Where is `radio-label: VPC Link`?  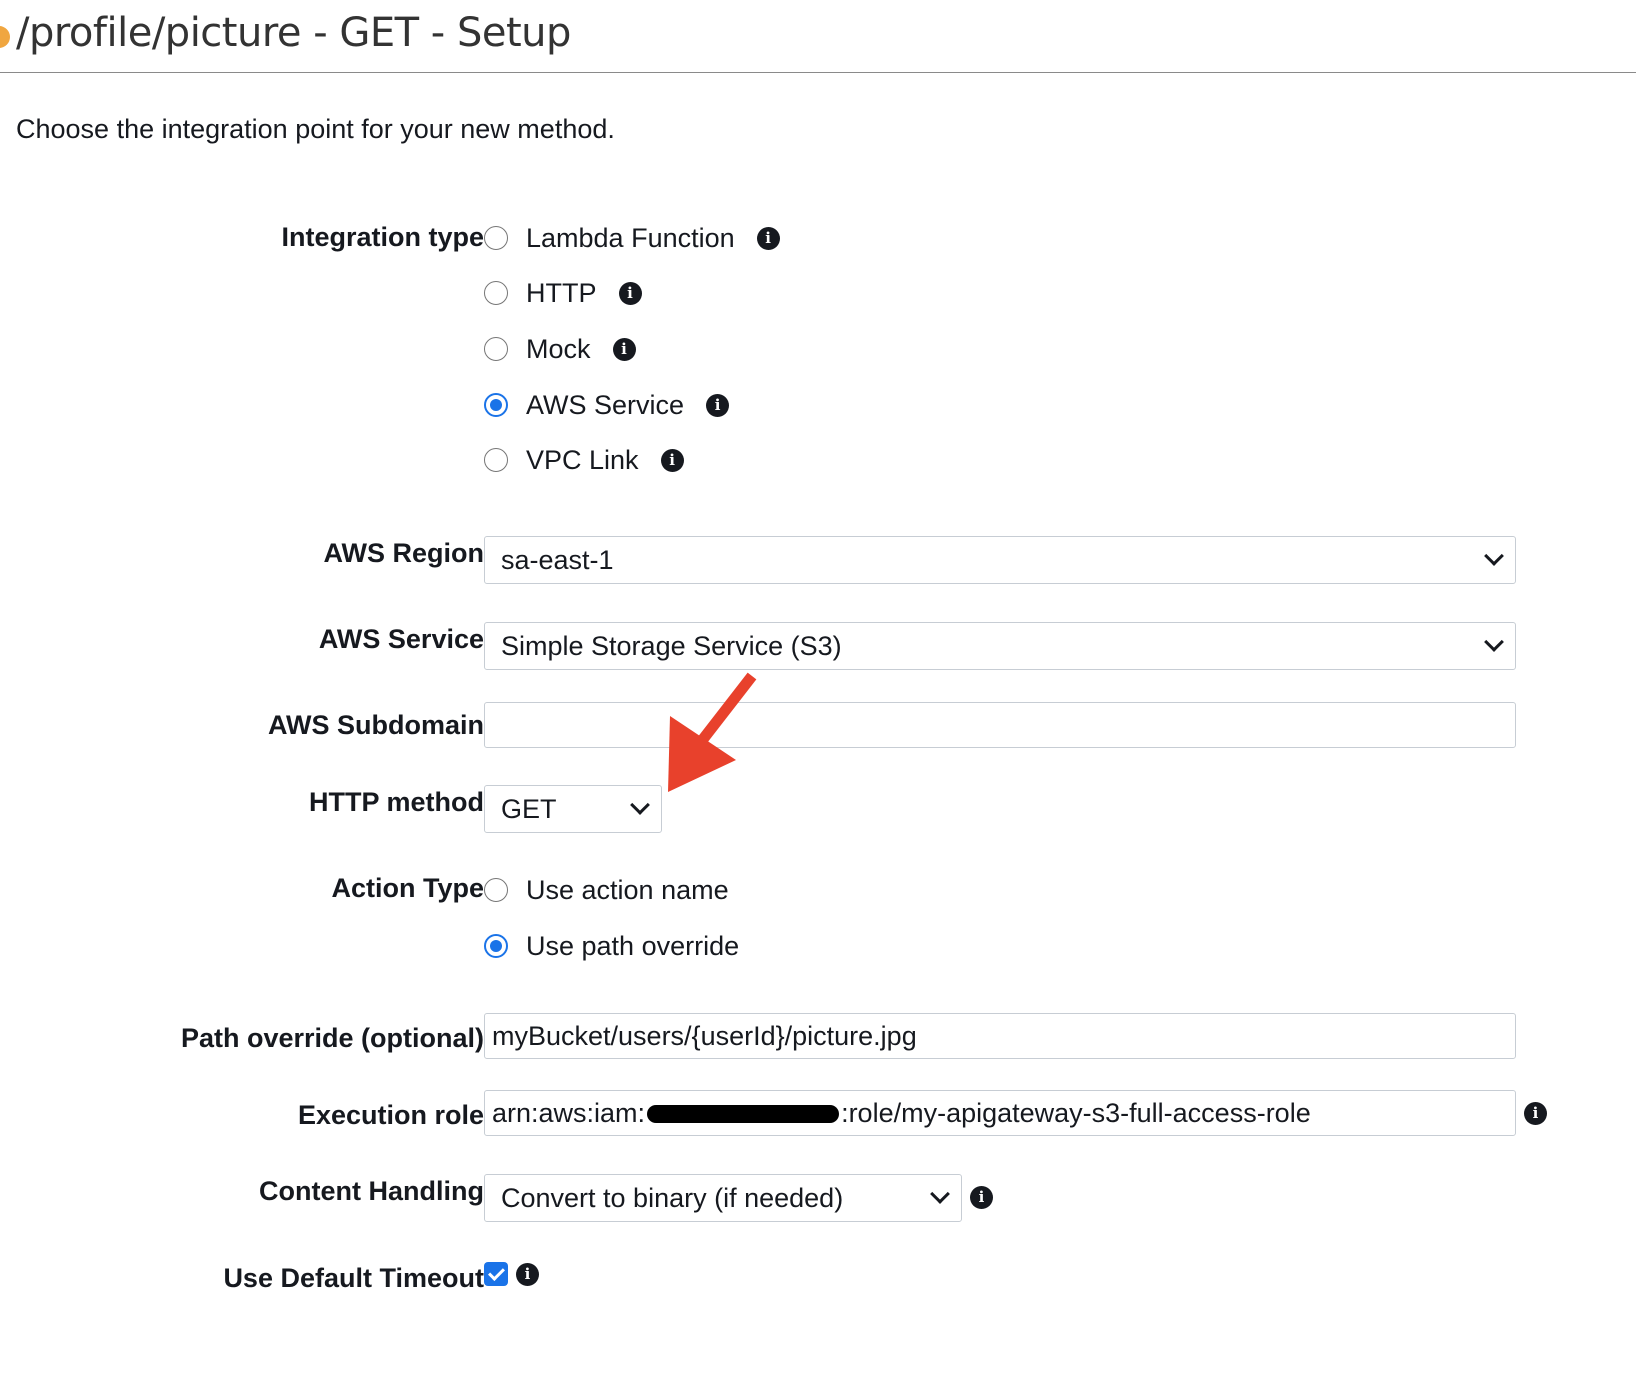 radio-label: VPC Link is located at coordinates (582, 459).